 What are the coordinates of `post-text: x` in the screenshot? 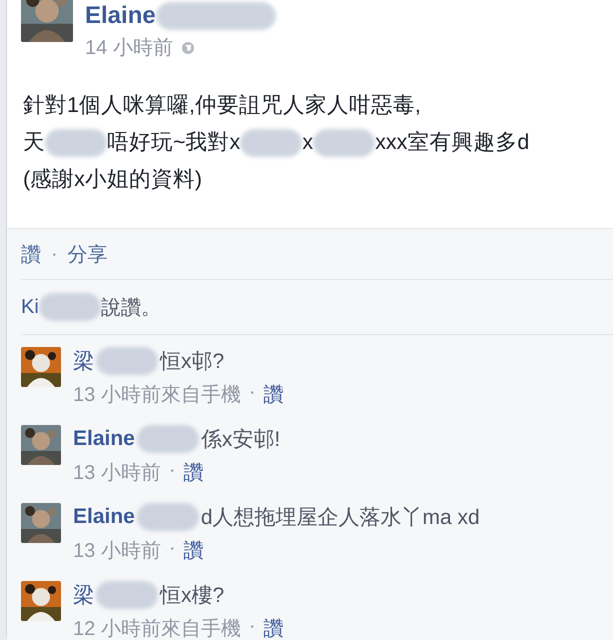 It's located at (308, 142).